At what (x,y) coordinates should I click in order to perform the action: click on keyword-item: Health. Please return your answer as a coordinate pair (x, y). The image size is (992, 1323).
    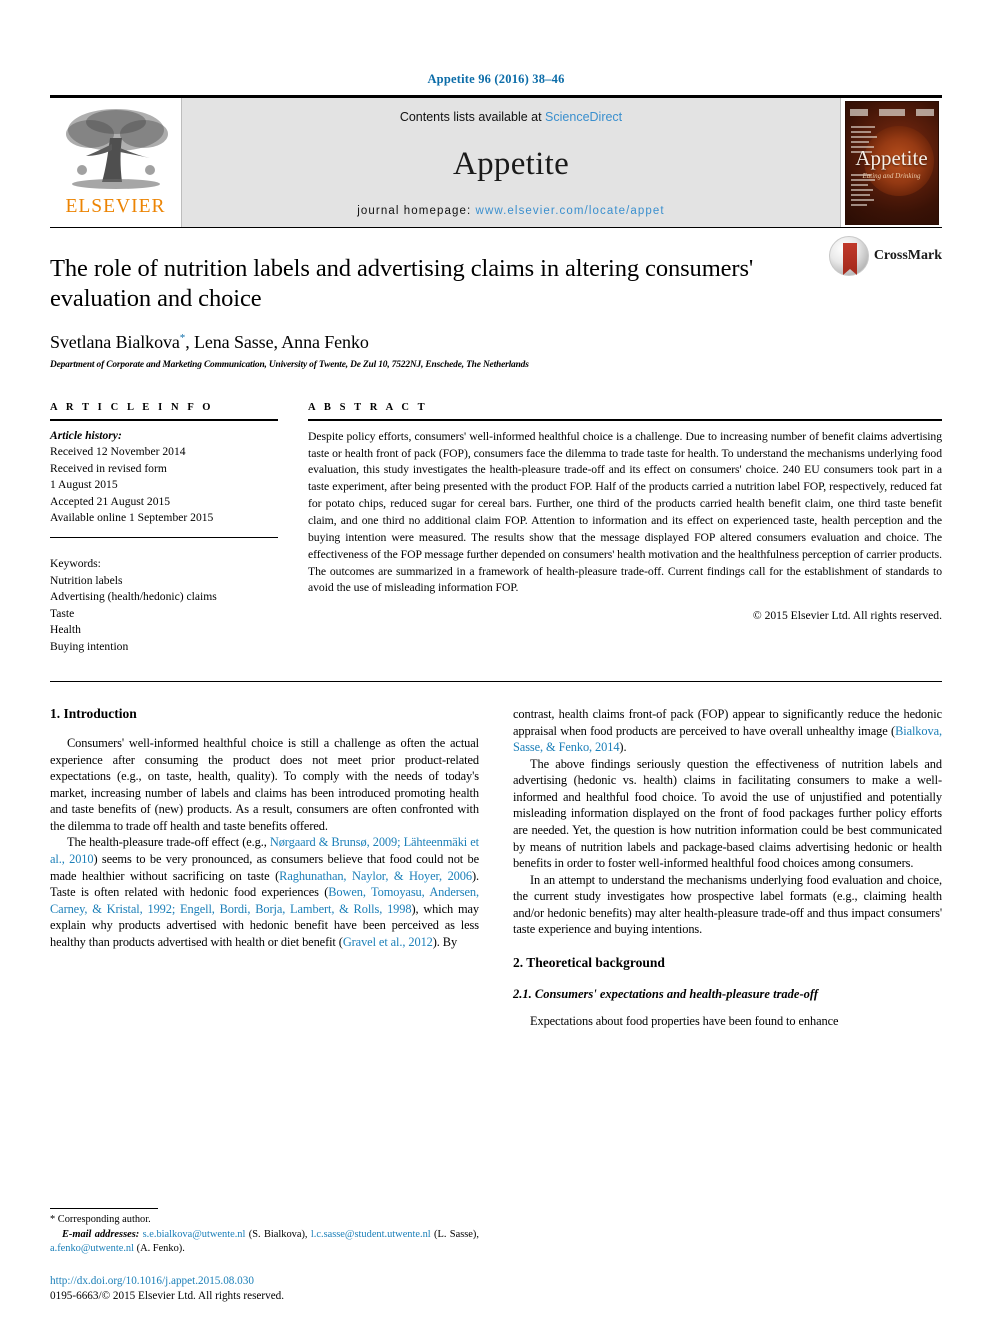
    Looking at the image, I should click on (65, 630).